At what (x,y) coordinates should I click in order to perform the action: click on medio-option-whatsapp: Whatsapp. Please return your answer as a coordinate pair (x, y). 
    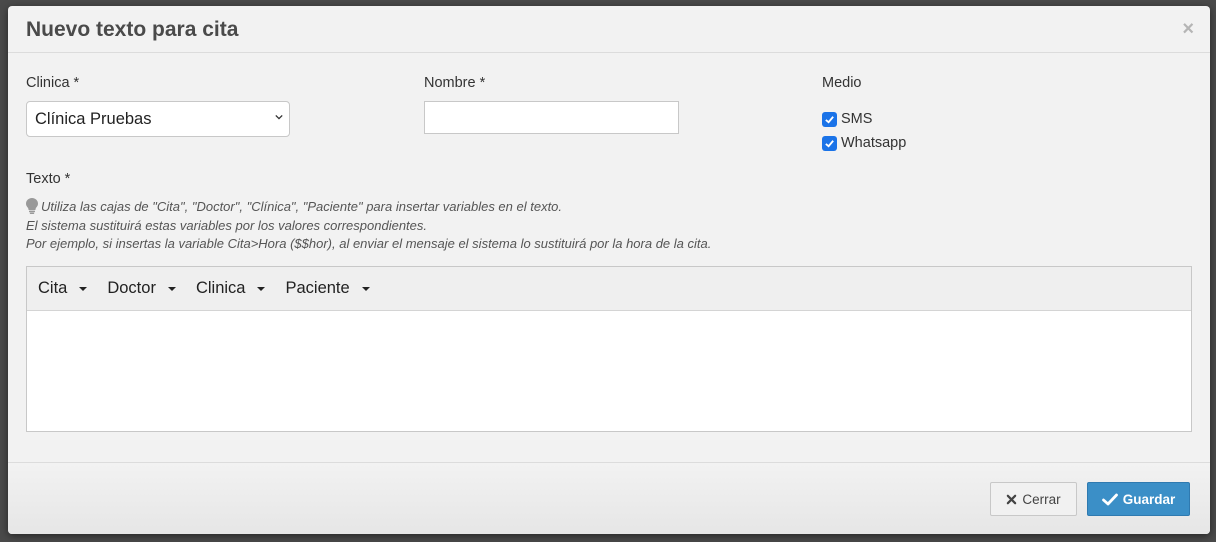
    Looking at the image, I should click on (864, 143).